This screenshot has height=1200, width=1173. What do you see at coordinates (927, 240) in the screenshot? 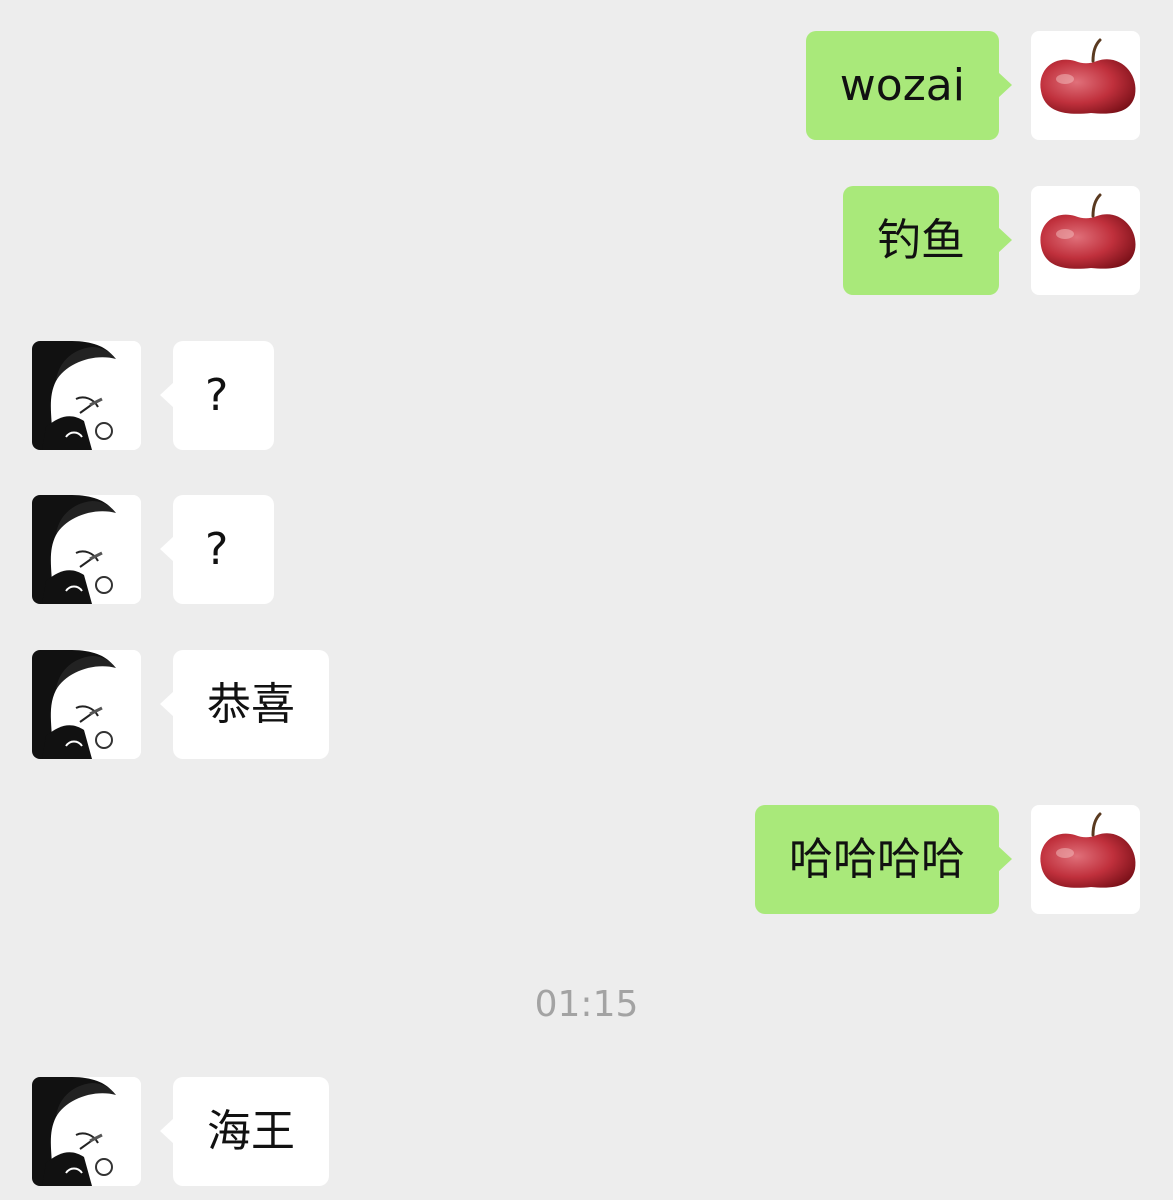
I see `message-bubble-sent: 钓鱼` at bounding box center [927, 240].